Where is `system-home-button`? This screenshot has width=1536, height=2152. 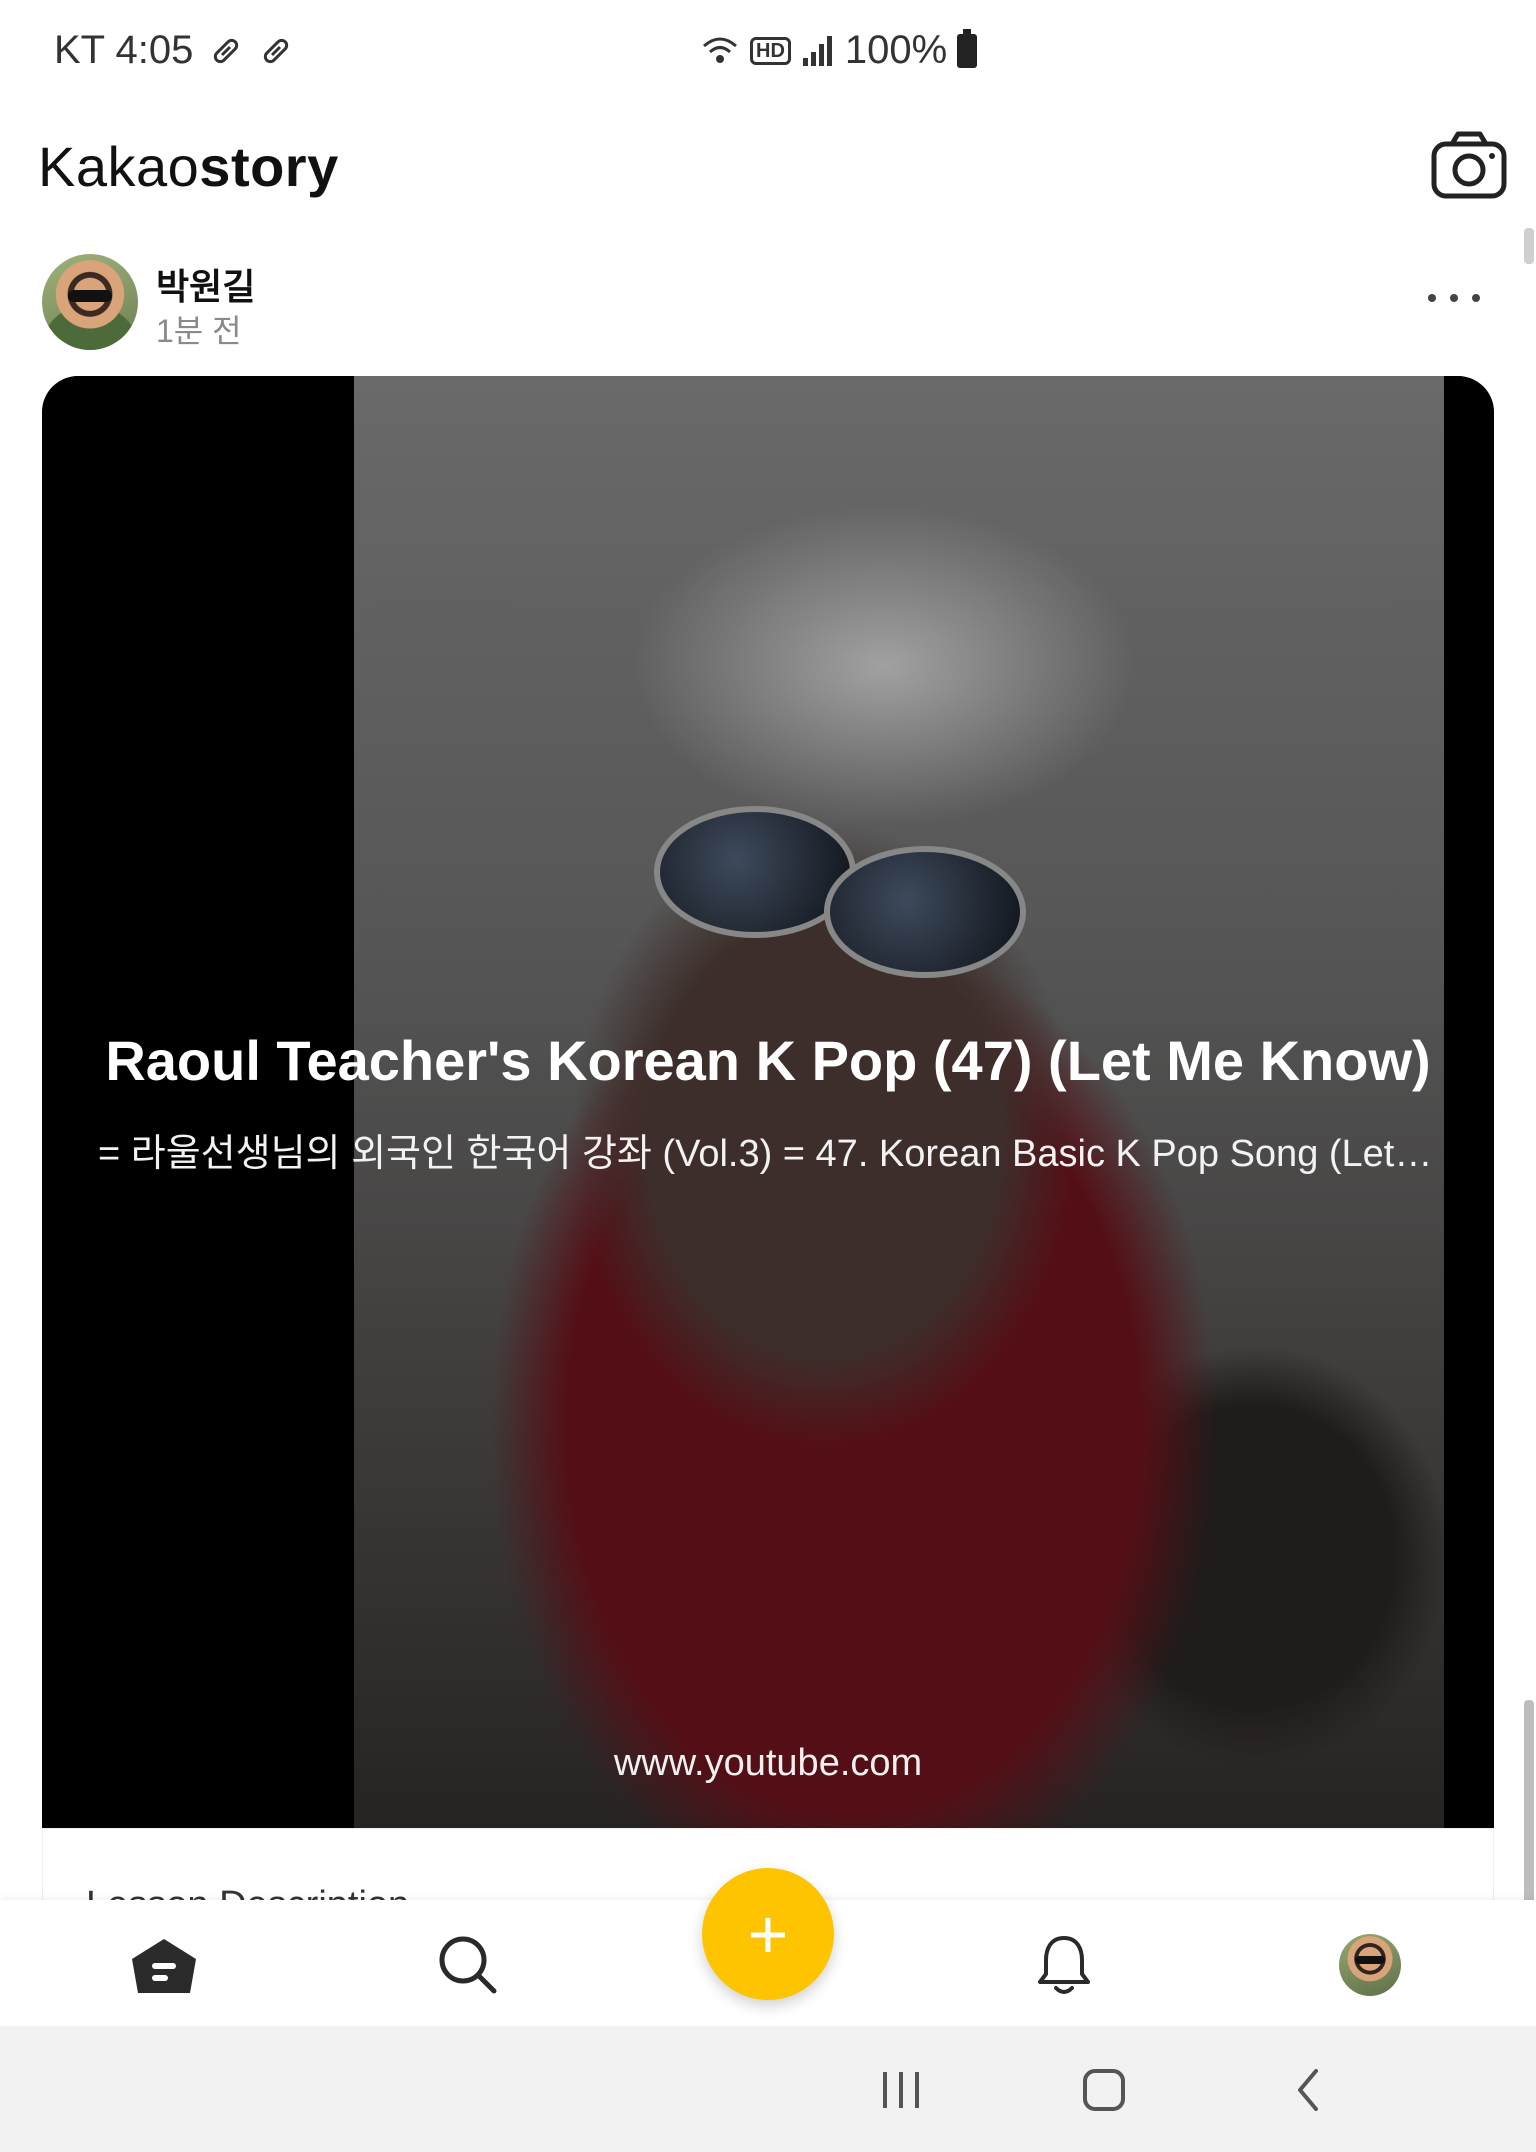
system-home-button is located at coordinates (1104, 2090).